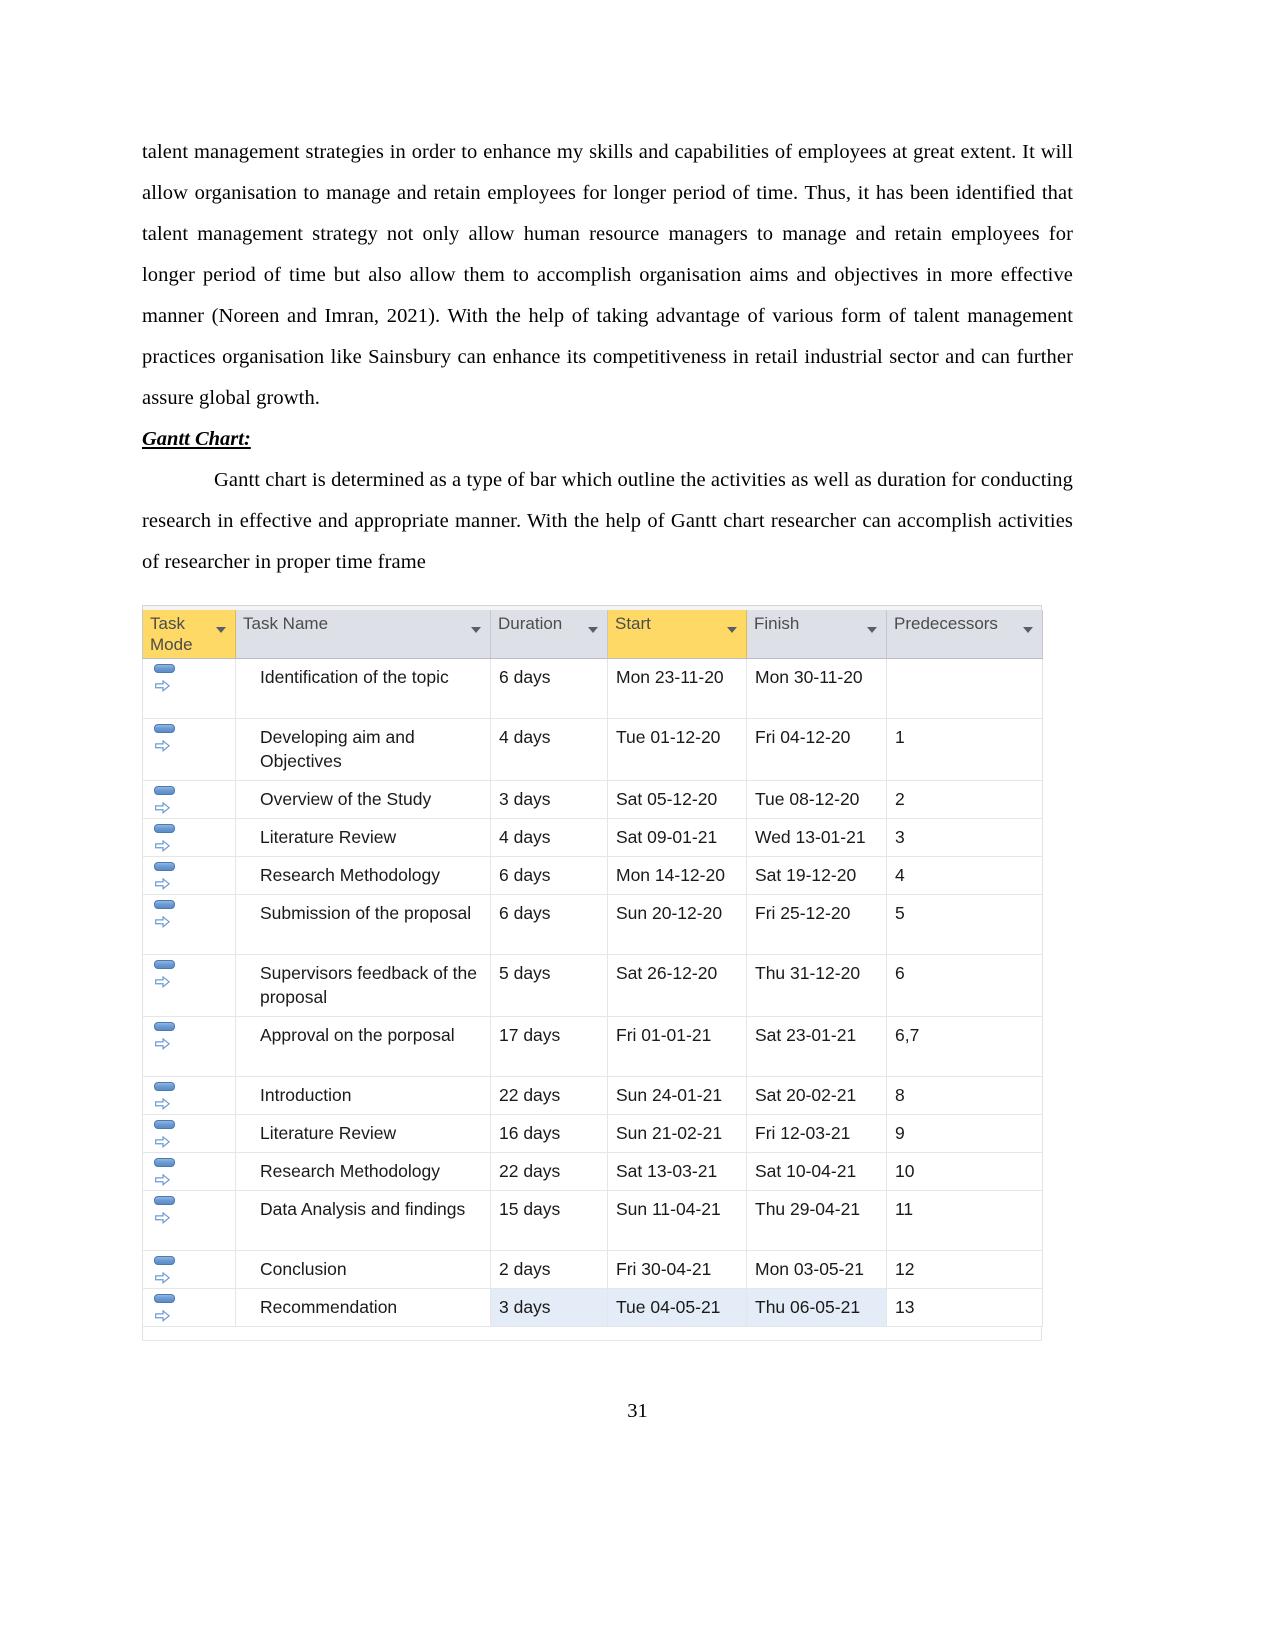  I want to click on cell-task-name: Introduction, so click(363, 1095).